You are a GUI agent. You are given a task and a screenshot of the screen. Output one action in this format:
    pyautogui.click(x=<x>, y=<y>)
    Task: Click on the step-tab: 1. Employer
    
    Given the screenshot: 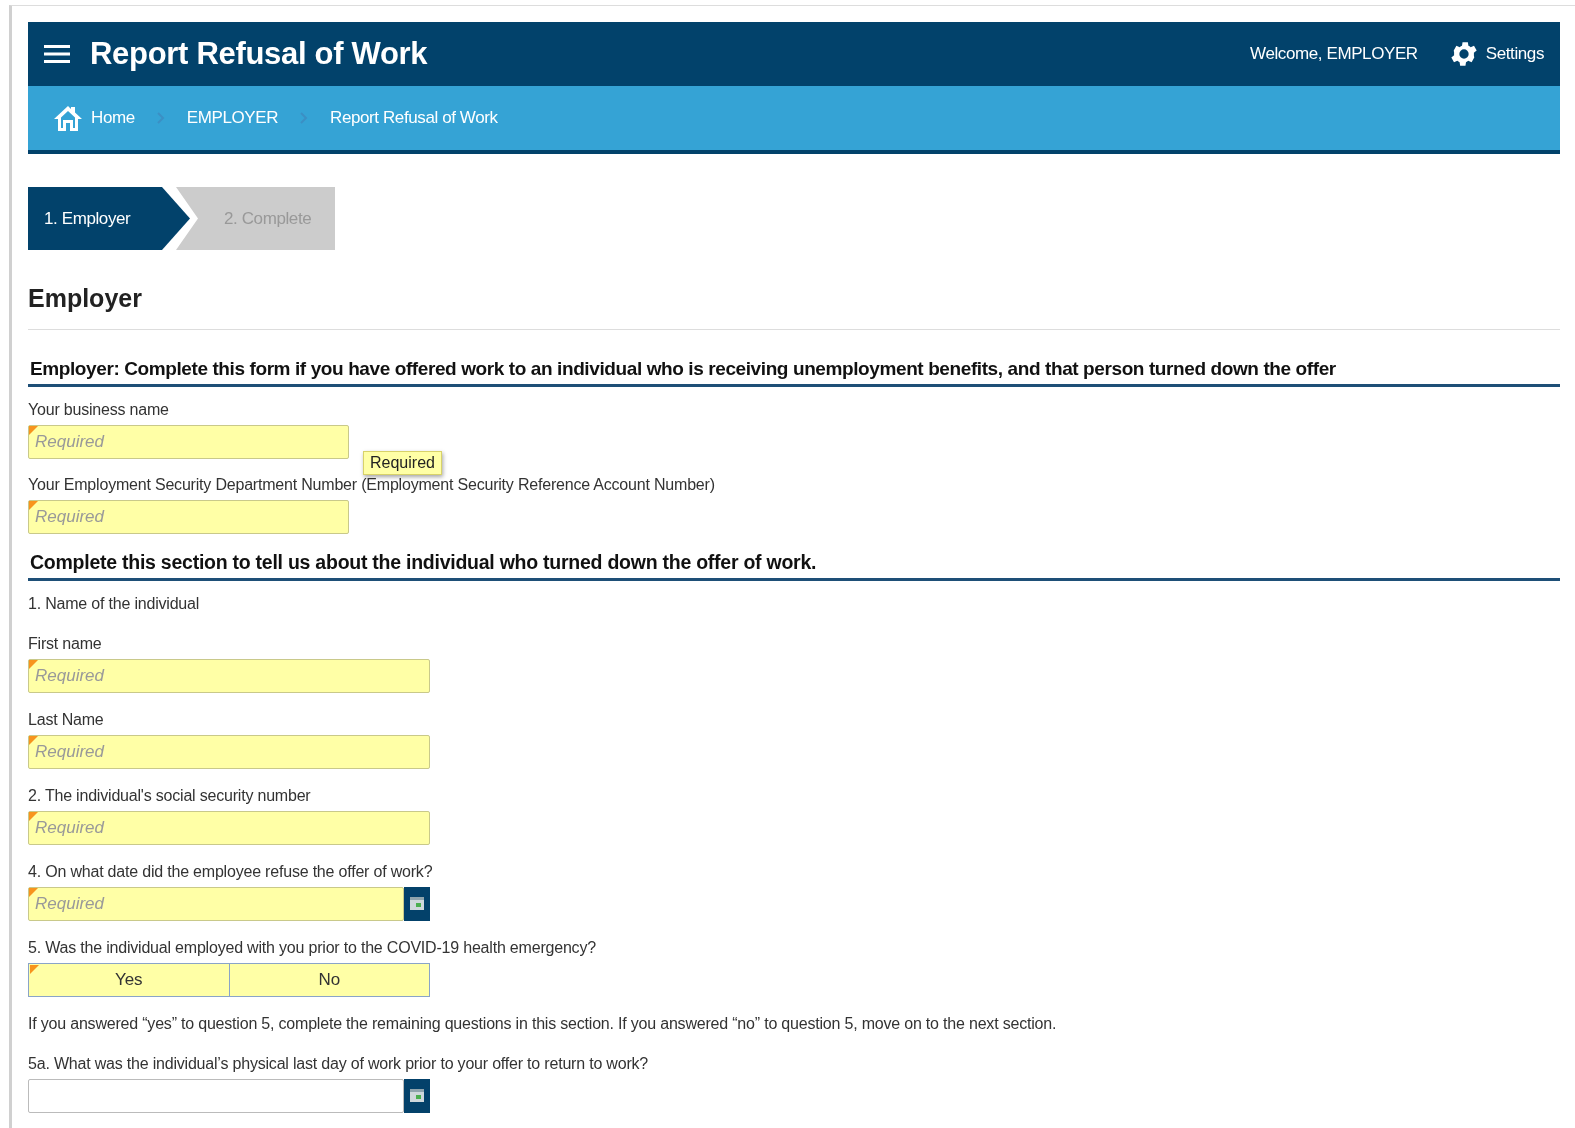 What is the action you would take?
    pyautogui.click(x=109, y=218)
    